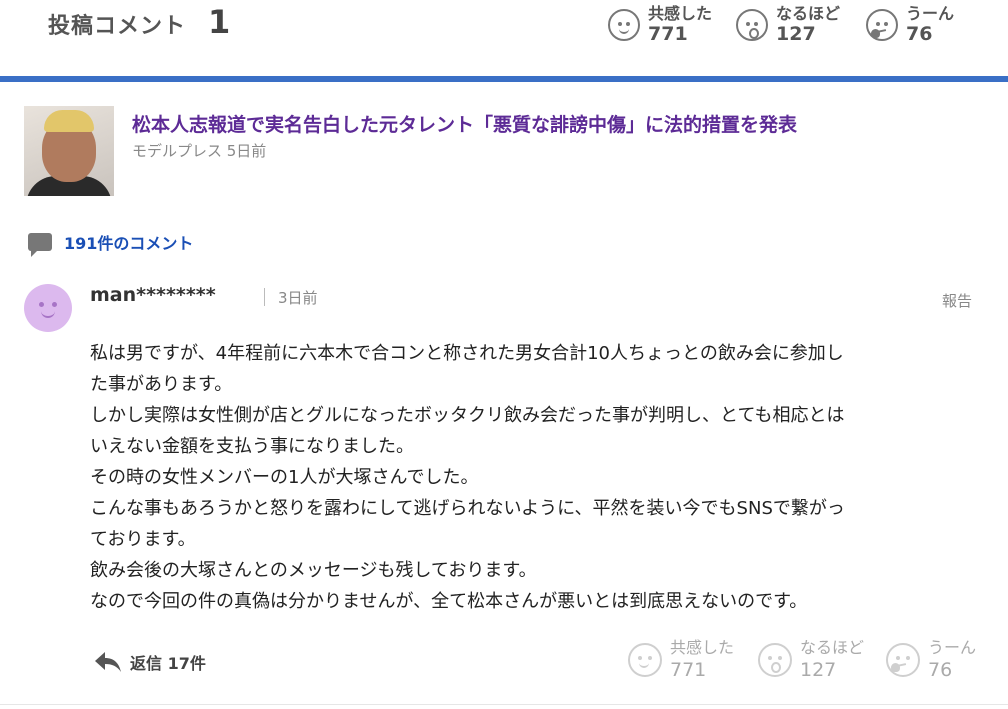 The image size is (1008, 709). Describe the element at coordinates (298, 298) in the screenshot. I see `comment-time: 3日前` at that location.